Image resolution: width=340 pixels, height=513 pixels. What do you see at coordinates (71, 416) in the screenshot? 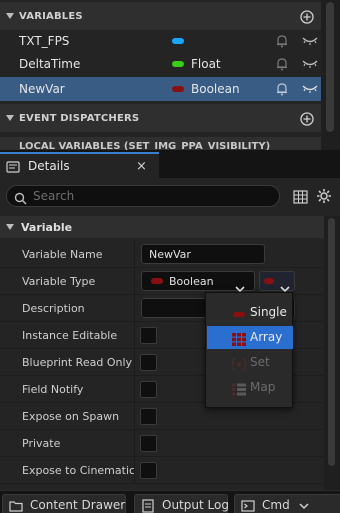
I see `property-label: Expose on Spawn` at bounding box center [71, 416].